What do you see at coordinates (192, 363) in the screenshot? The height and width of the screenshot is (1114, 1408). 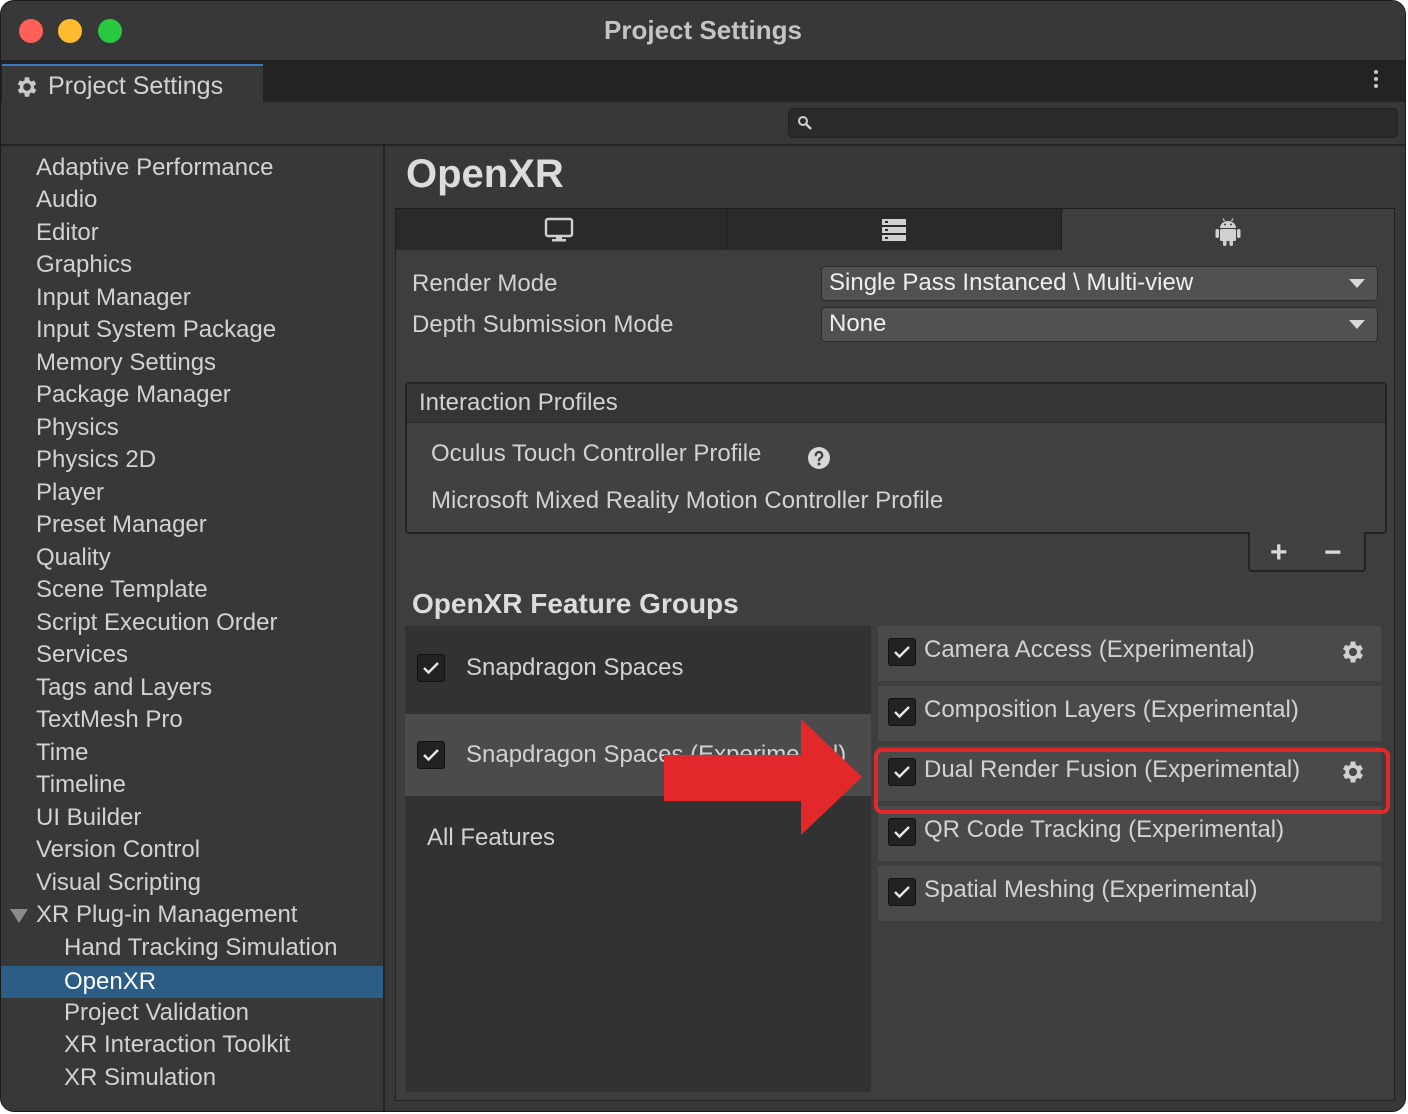 I see `sidebar-item-memory-settings: Memory Settings` at bounding box center [192, 363].